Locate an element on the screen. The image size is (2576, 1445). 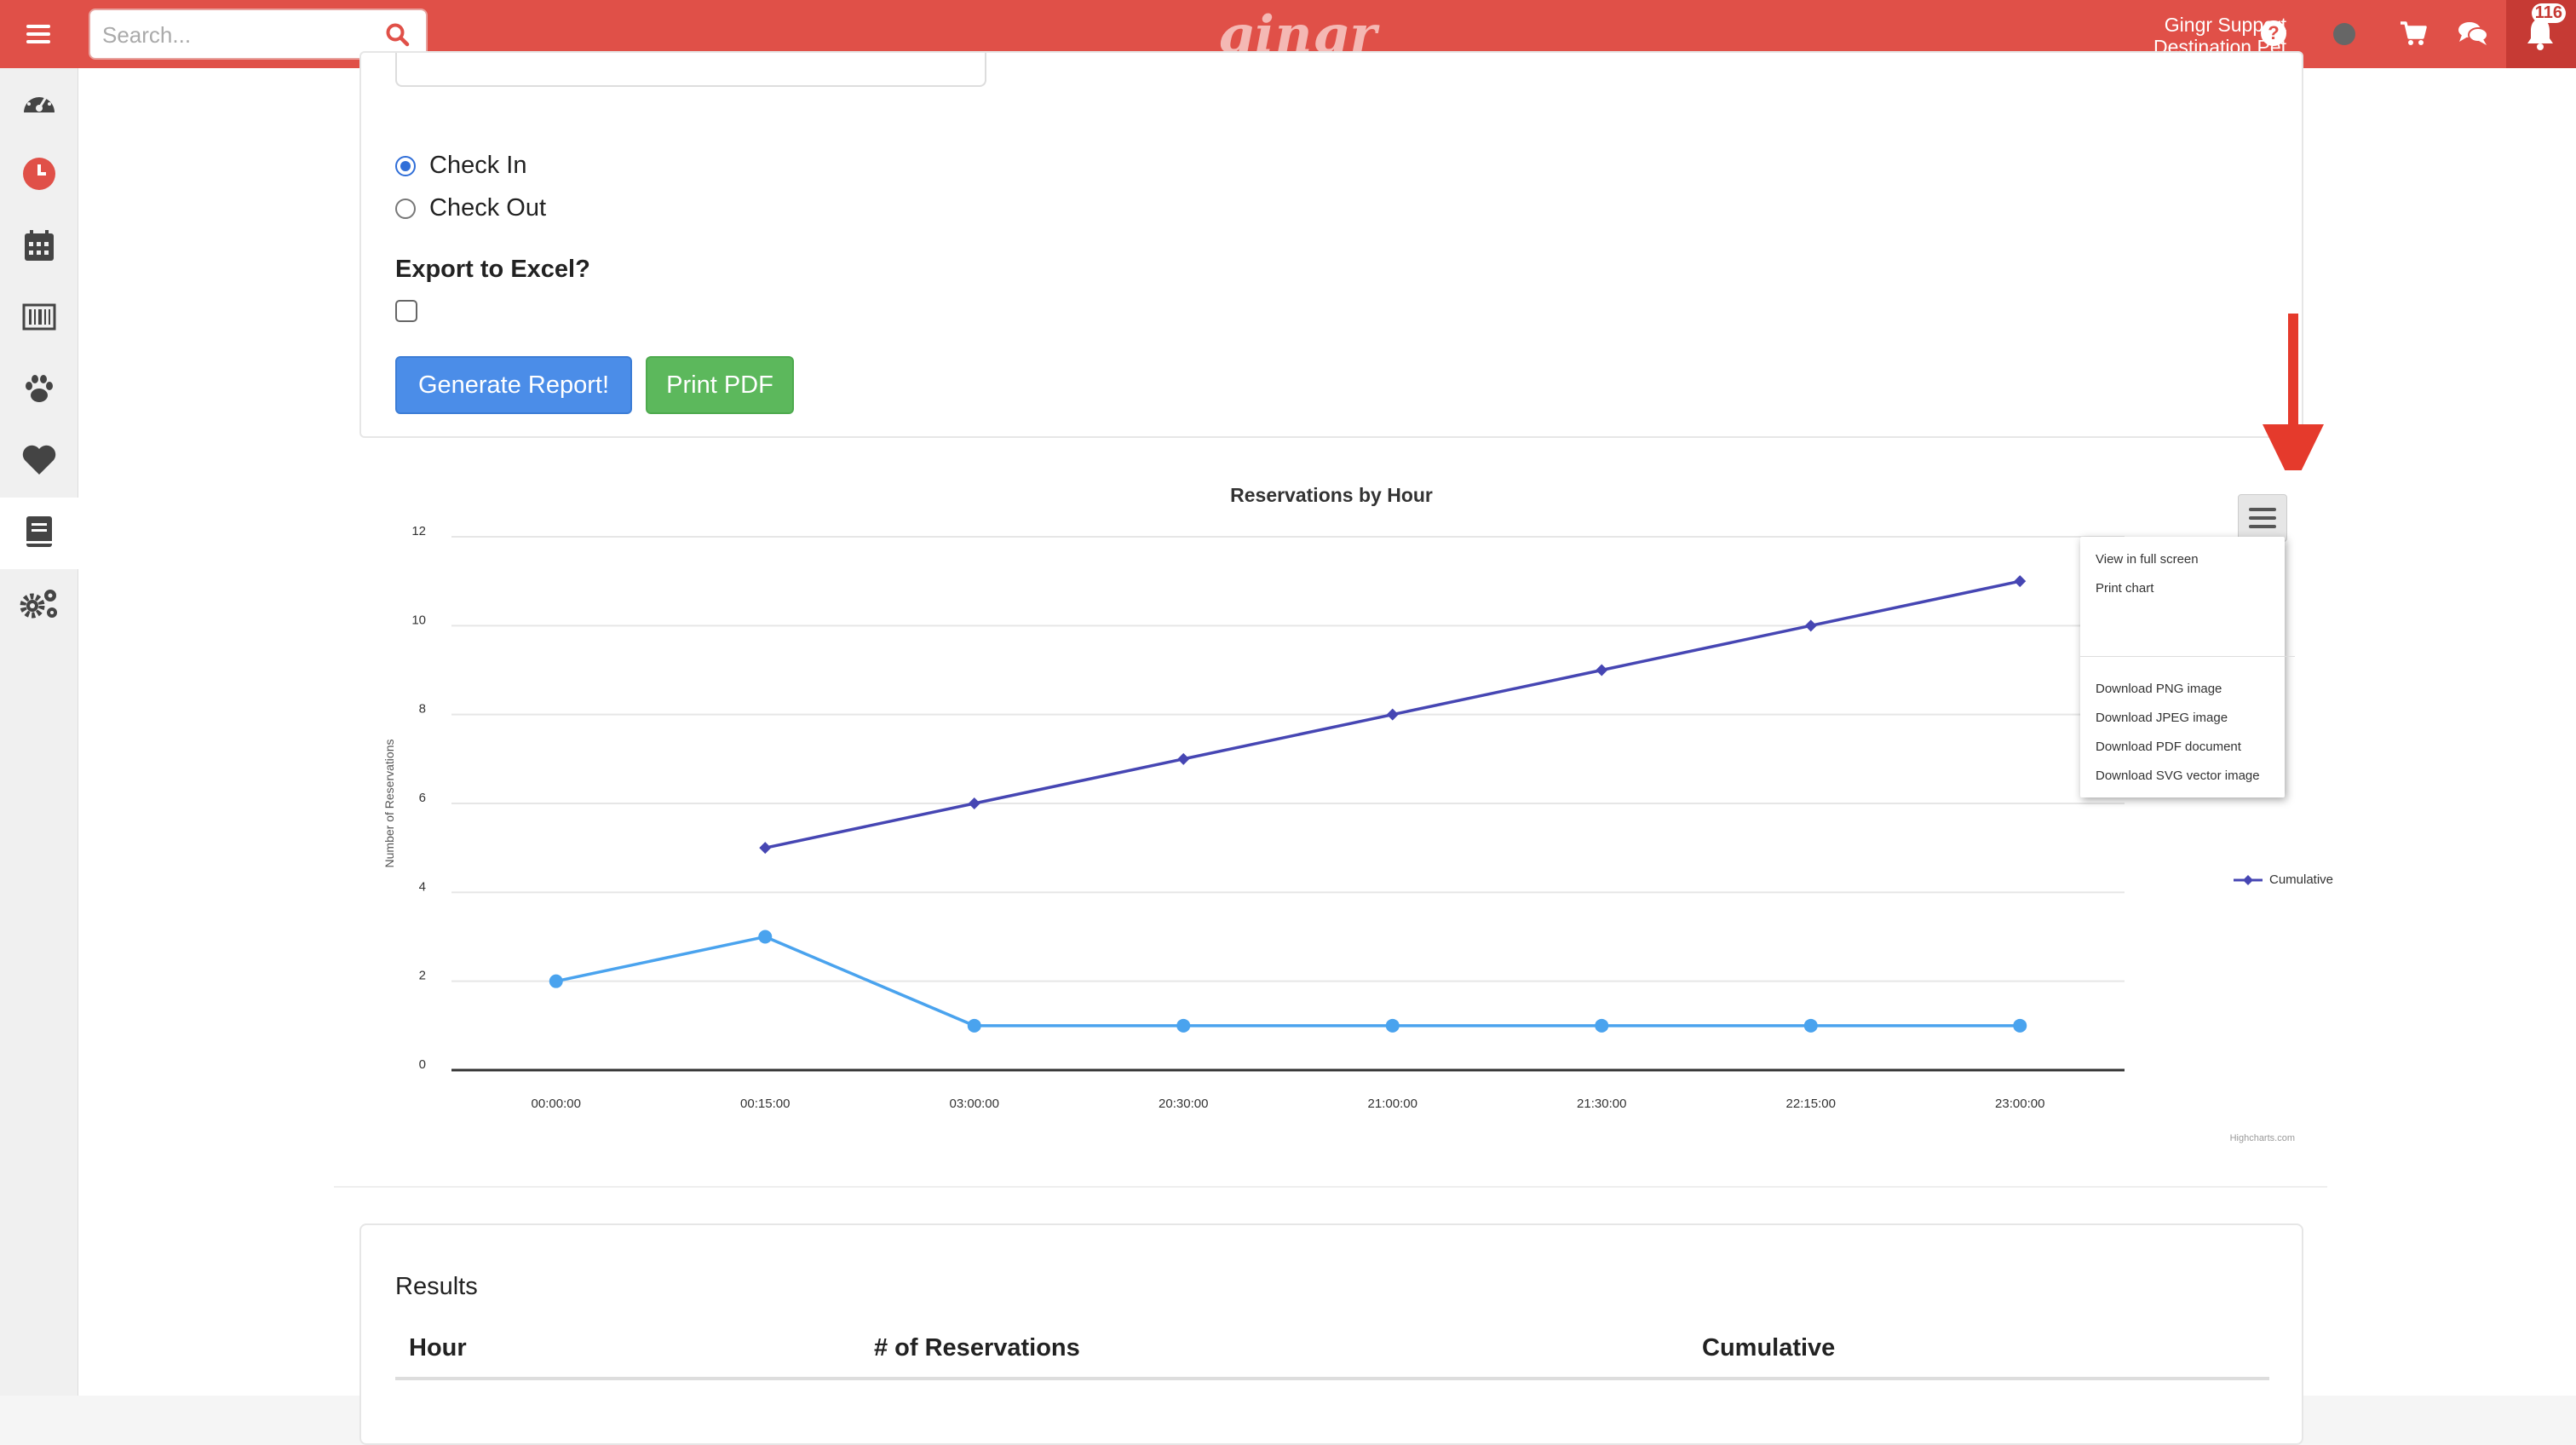
status-dot-icon is located at coordinates (2344, 36).